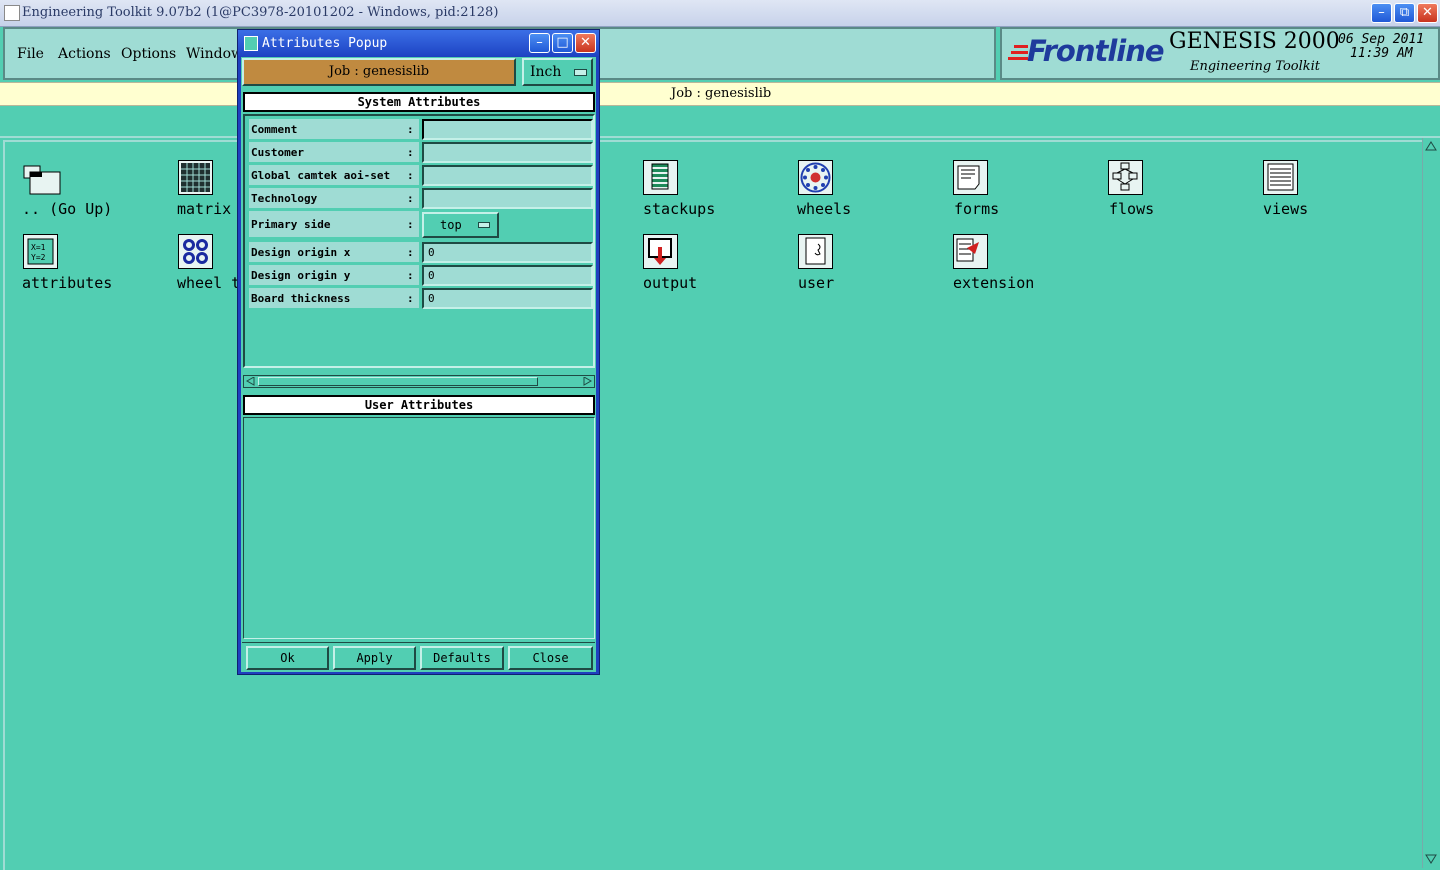 The height and width of the screenshot is (870, 1440). I want to click on entity-label: stackups, so click(679, 209).